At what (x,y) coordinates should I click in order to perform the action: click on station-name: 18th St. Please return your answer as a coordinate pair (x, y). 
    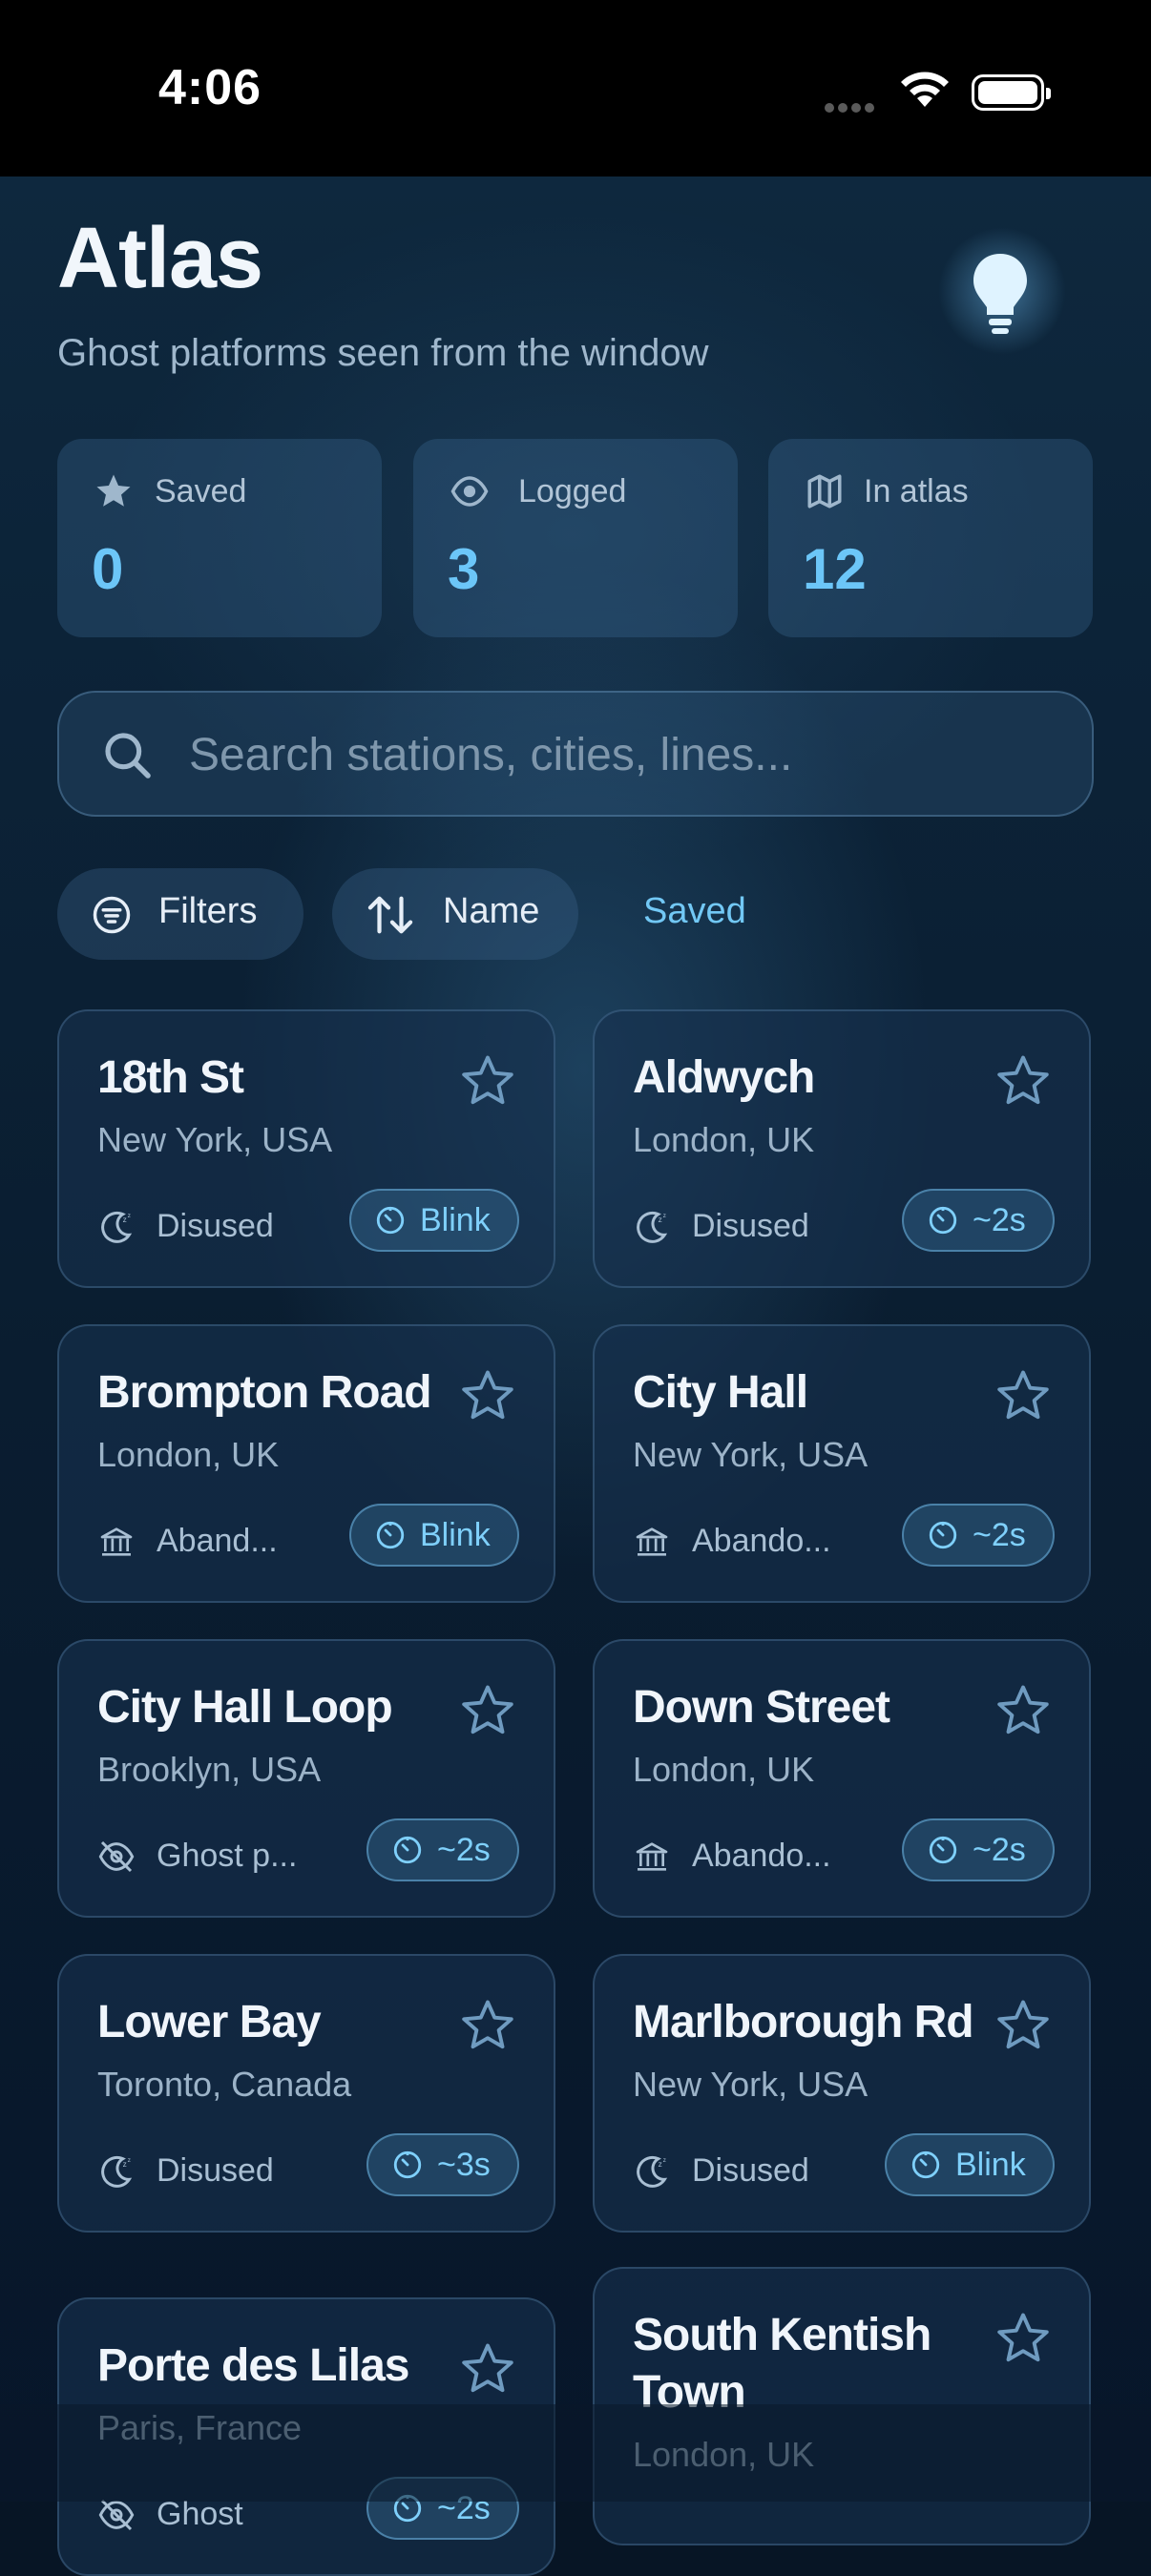
    Looking at the image, I should click on (170, 1077).